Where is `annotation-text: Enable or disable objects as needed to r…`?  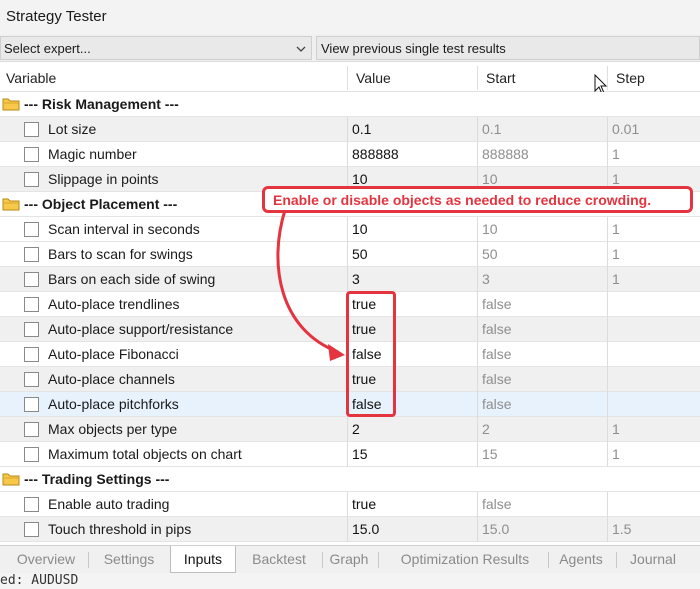
annotation-text: Enable or disable objects as needed to r… is located at coordinates (462, 200).